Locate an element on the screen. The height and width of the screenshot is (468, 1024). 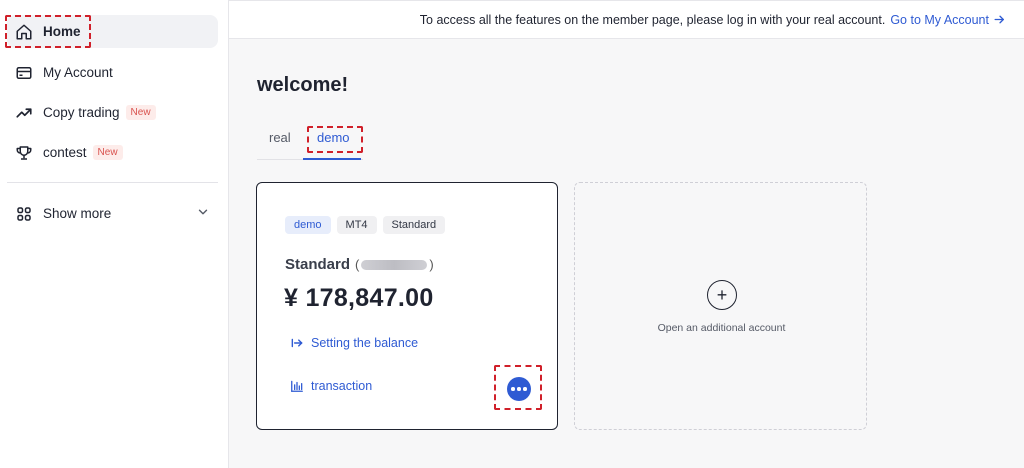
sidebar-item-home: Home is located at coordinates (112, 31).